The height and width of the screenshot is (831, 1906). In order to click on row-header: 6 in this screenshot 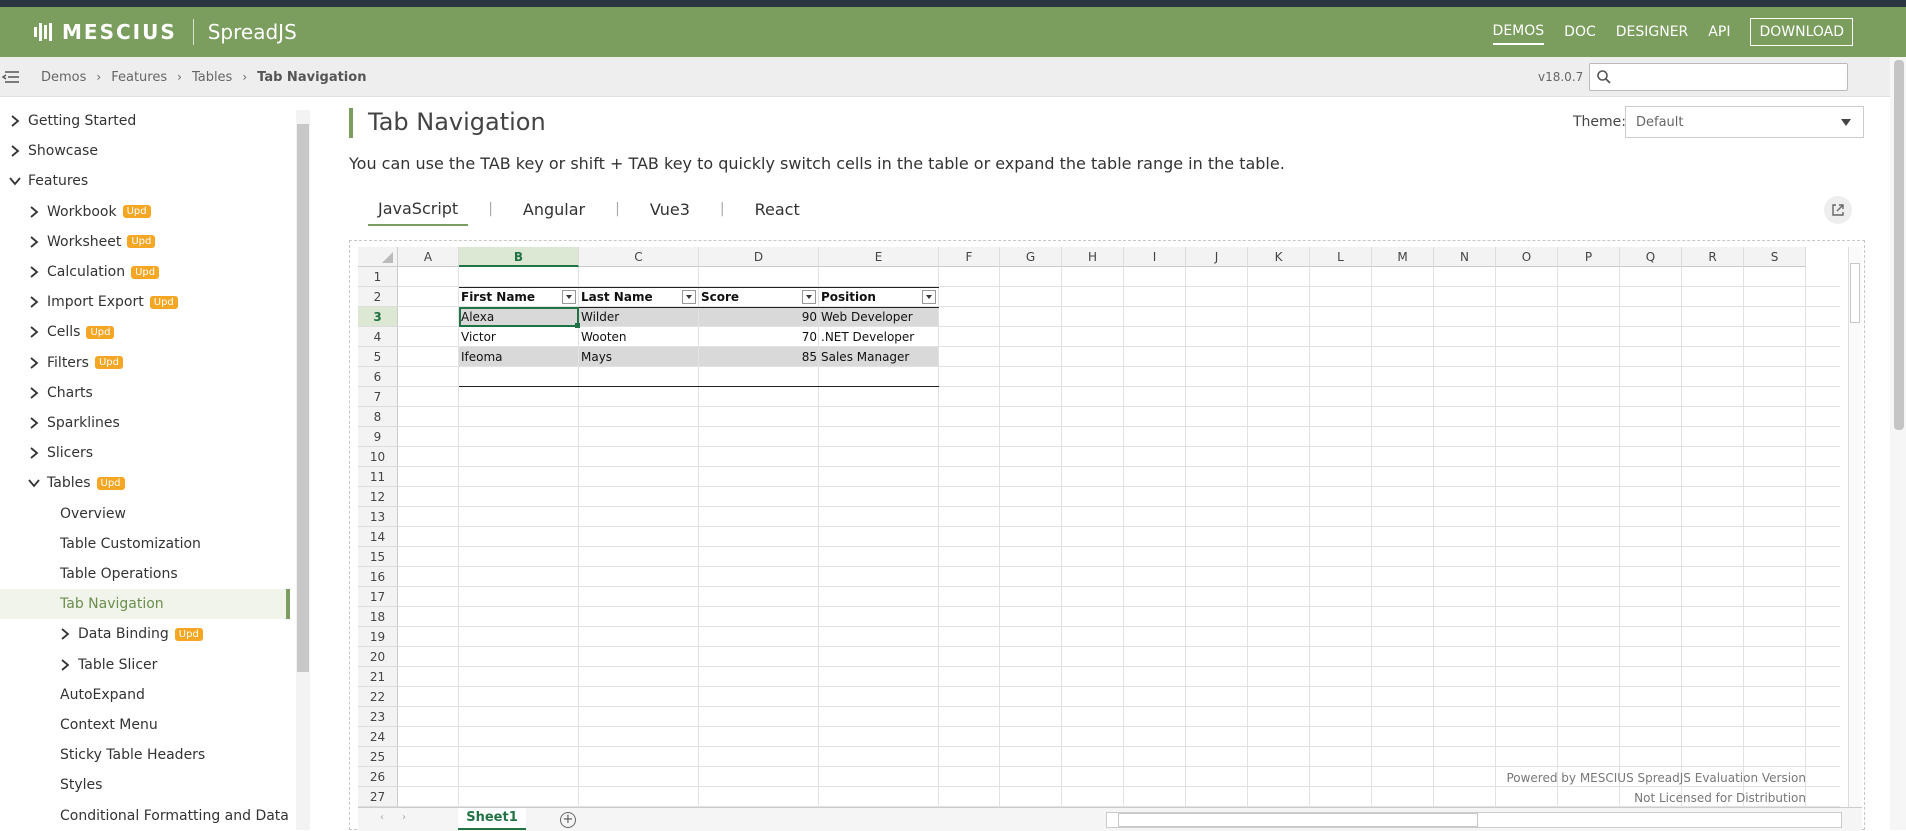, I will do `click(378, 377)`.